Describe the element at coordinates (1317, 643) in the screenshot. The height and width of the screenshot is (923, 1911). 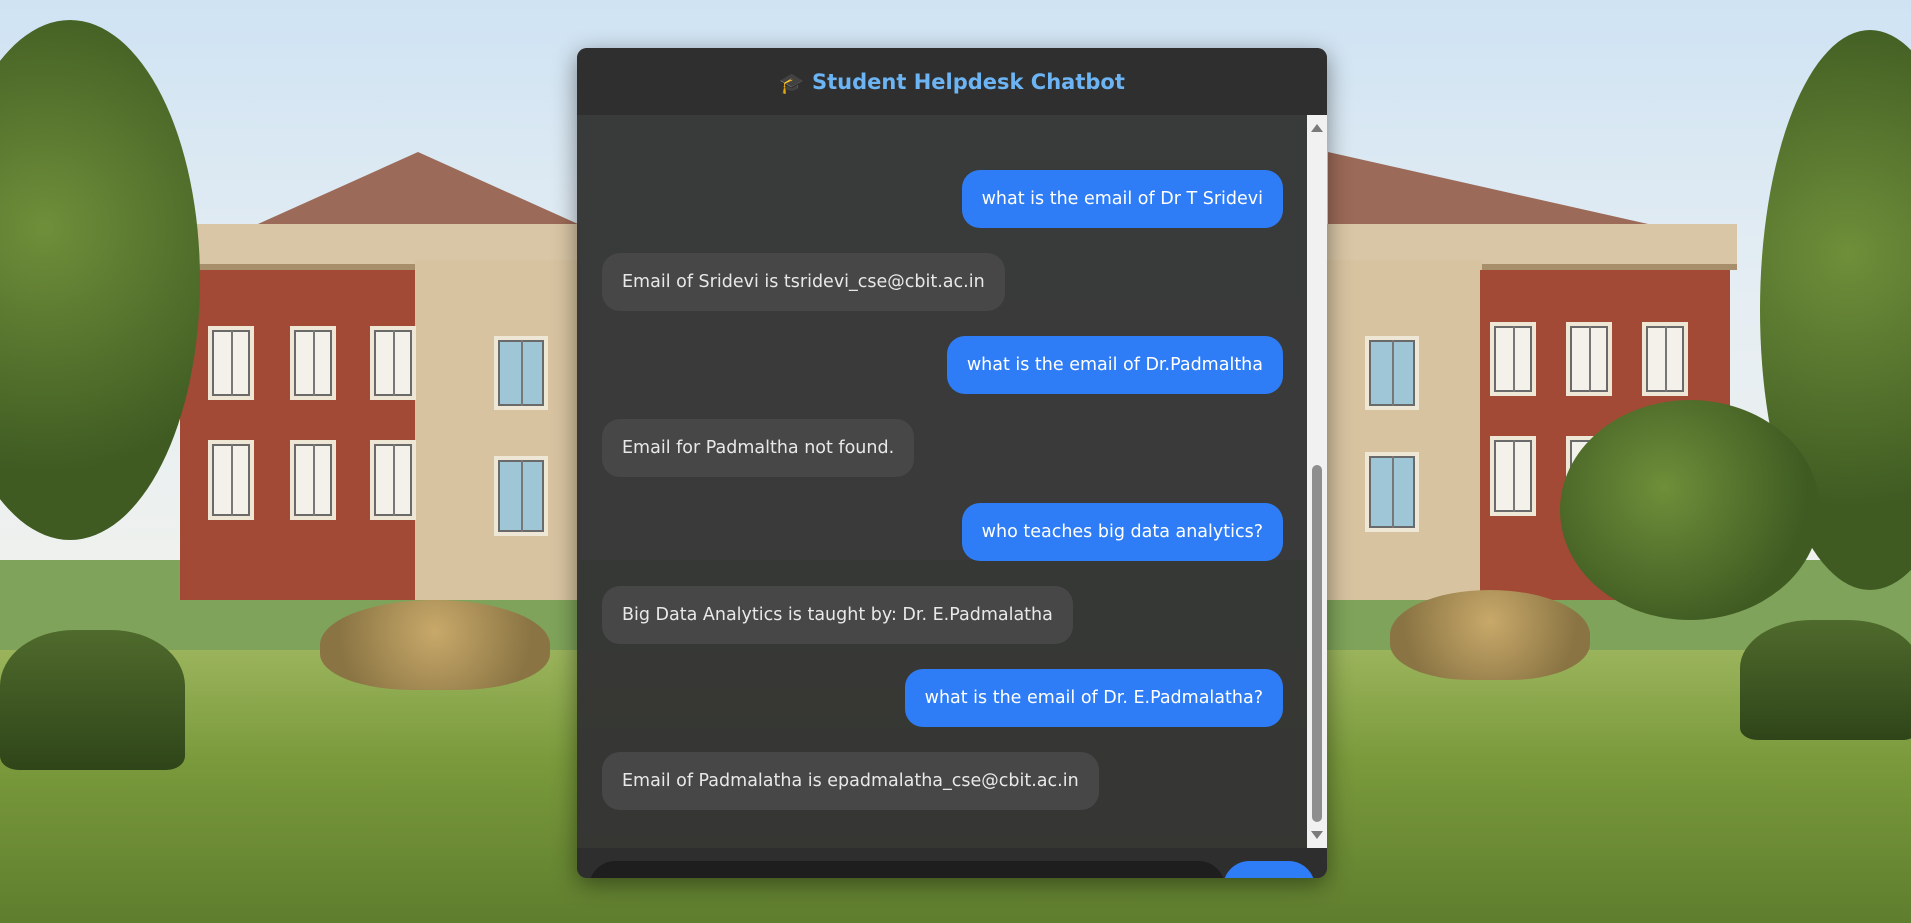
I see `scroll-thumb` at that location.